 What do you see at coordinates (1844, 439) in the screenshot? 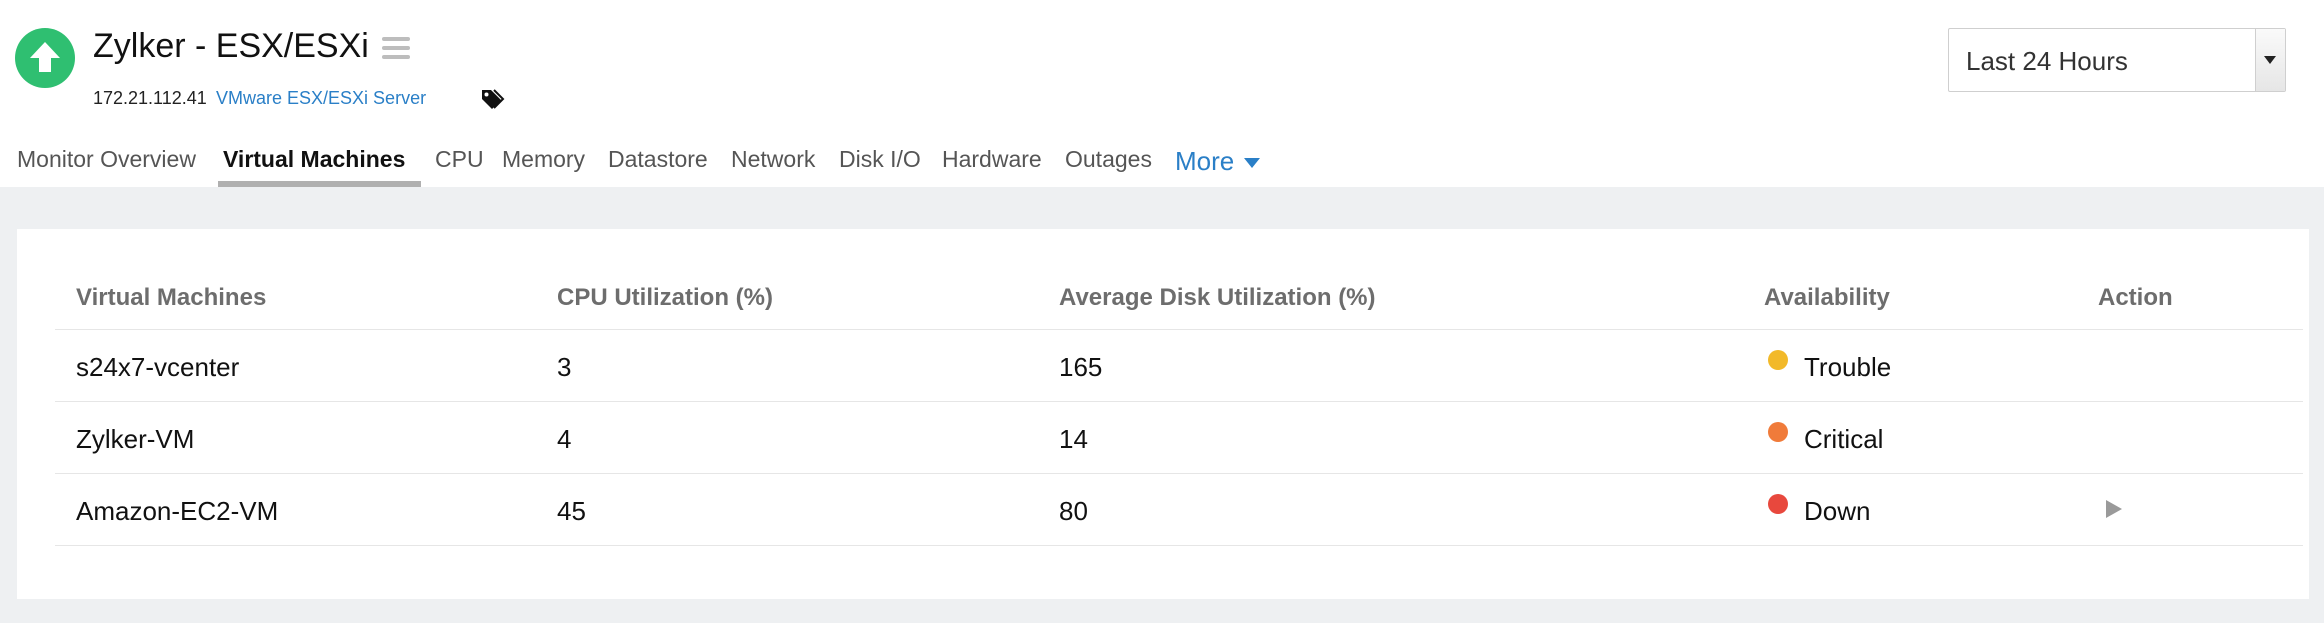
I see `availability-status: Critical` at bounding box center [1844, 439].